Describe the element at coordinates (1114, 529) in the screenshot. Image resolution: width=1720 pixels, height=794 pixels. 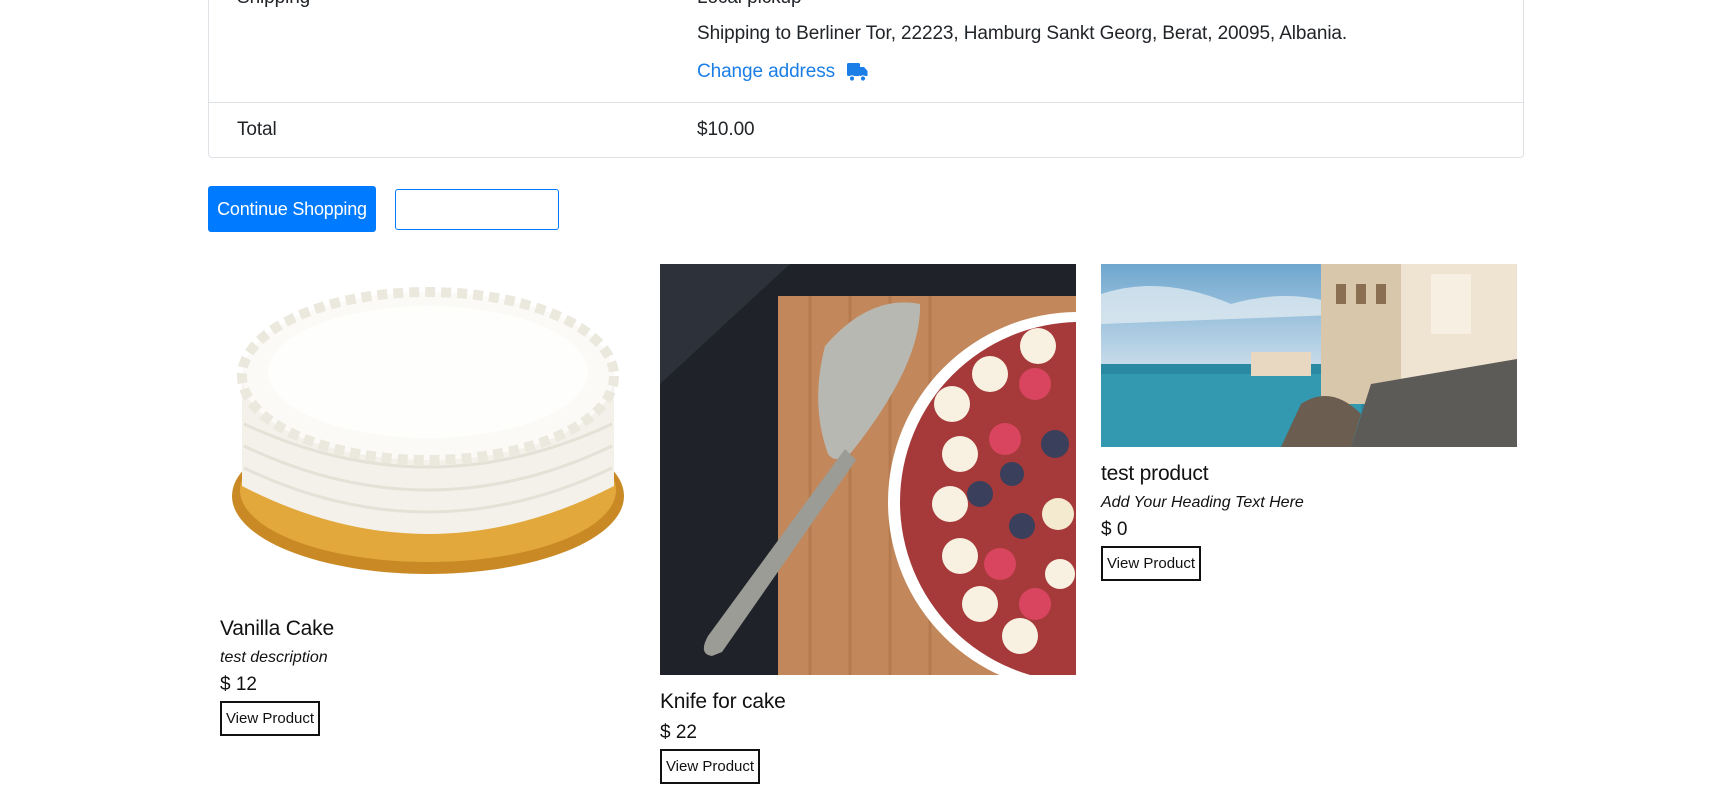
I see `product-price: $ 0` at that location.